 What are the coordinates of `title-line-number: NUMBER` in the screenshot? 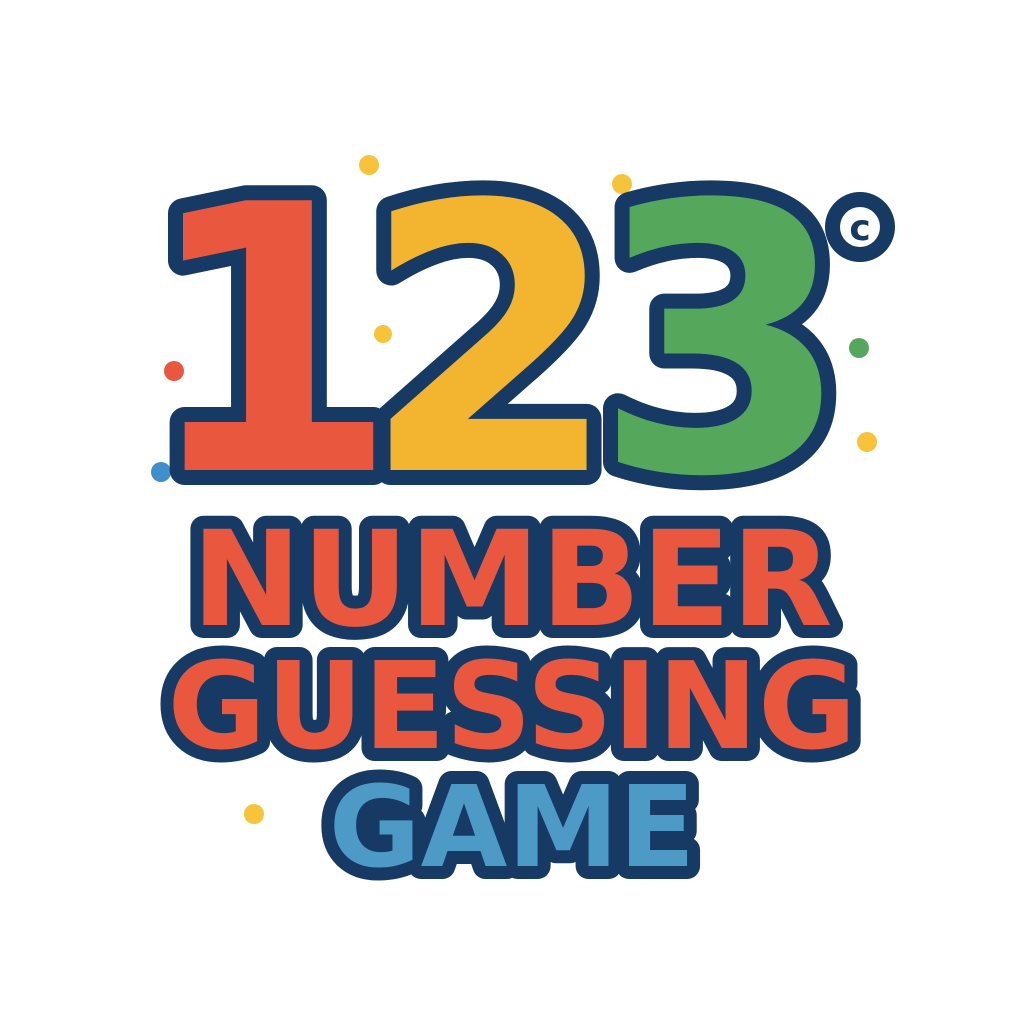 It's located at (511, 580).